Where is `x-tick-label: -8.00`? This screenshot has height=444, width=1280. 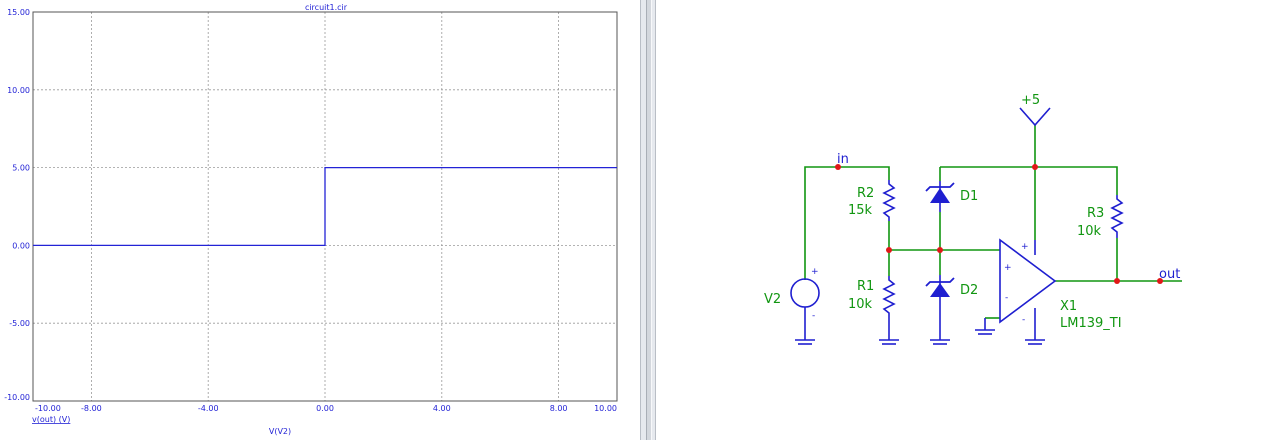 x-tick-label: -8.00 is located at coordinates (91, 408).